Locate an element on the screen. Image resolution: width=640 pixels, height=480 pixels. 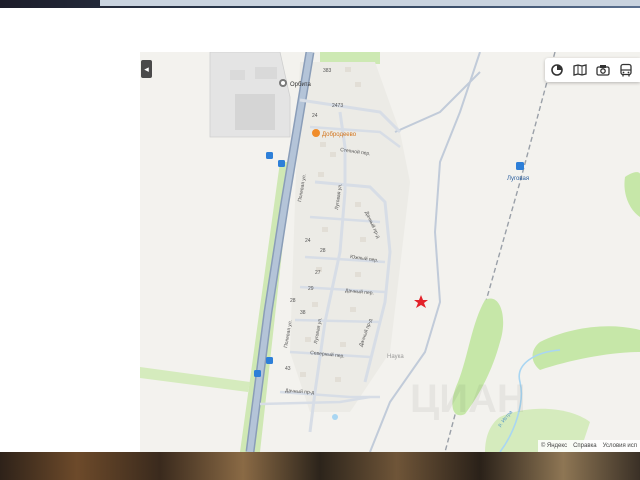
place-label-lugovaya: Луговая is located at coordinates (518, 179).